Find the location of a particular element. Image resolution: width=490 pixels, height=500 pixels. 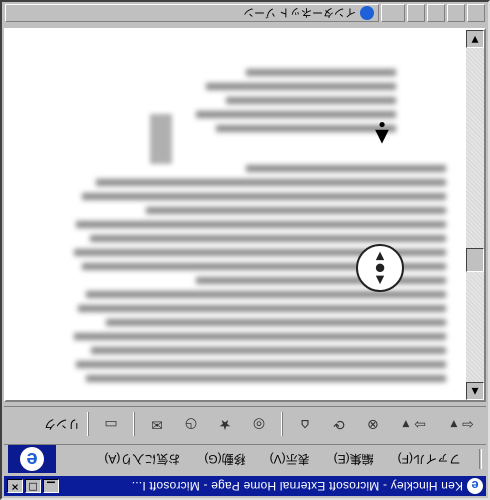

toolbar: ⇦ ▾ ⇨ ▾ ⊗ ⟳ ⌂ ◎ ★ ◷ ✉ ▭ リンク is located at coordinates (245, 424).